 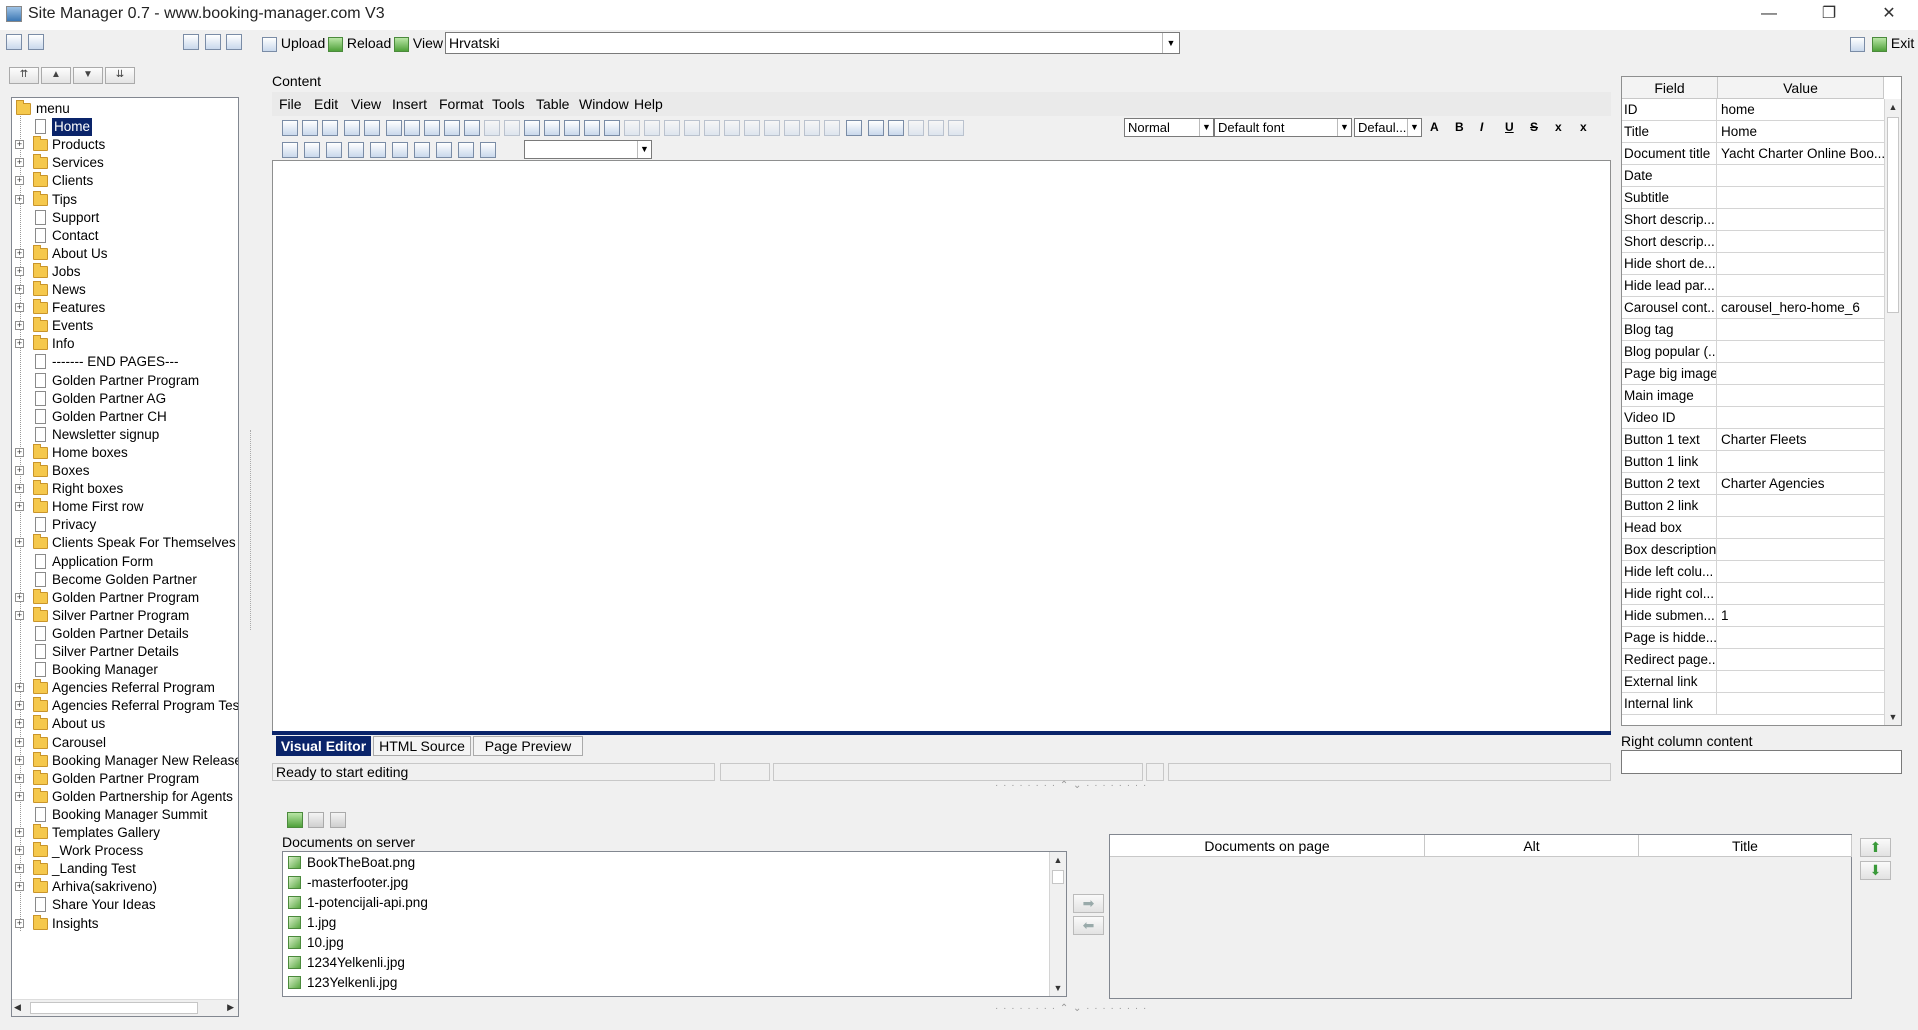 I want to click on table-b-icon, so click(x=652, y=128).